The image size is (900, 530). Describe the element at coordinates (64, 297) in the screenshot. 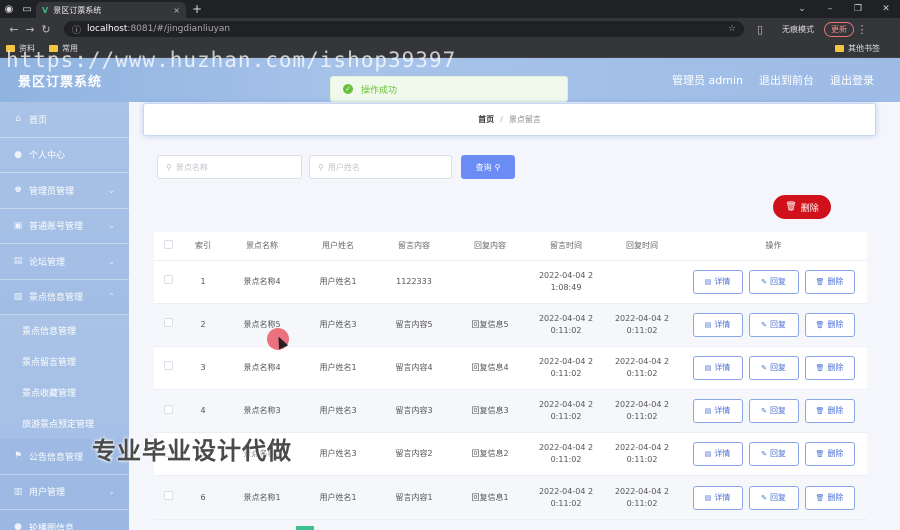

I see `sidebar-item-scenic: ▧ 景点信息管理 ⌃` at that location.